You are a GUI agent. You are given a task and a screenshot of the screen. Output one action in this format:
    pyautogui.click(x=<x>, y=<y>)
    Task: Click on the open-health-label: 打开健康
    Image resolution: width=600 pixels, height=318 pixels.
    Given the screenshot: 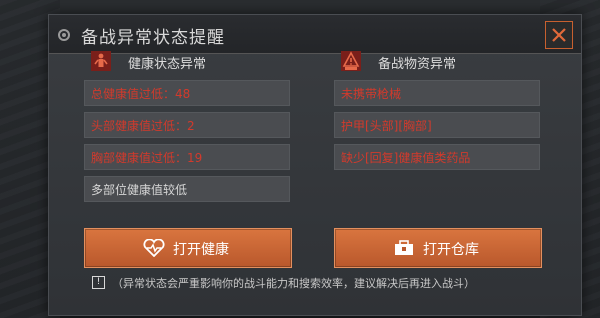 What is the action you would take?
    pyautogui.click(x=201, y=250)
    